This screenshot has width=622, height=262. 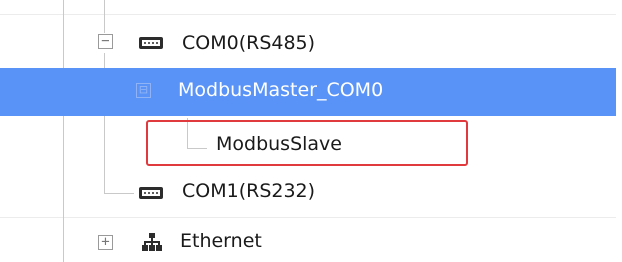 What do you see at coordinates (281, 90) in the screenshot?
I see `tree-item-label: ModbusMaster_COM0` at bounding box center [281, 90].